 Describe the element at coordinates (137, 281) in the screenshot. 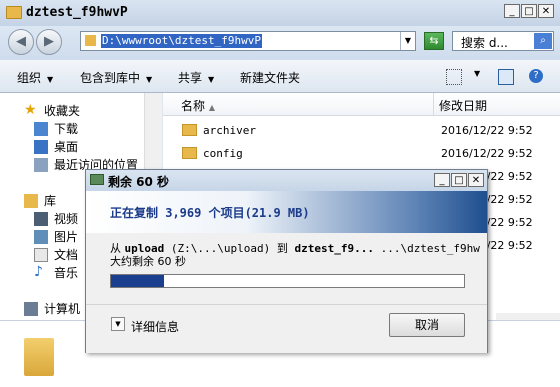

I see `progress-fill` at that location.